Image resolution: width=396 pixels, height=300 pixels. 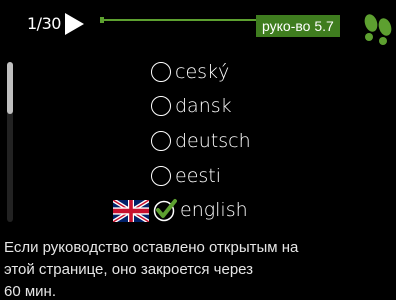 I want to click on manual-section-badge: руко-во 5.7, so click(x=298, y=26).